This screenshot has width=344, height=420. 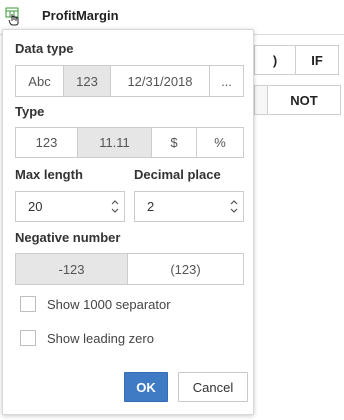 What do you see at coordinates (30, 111) in the screenshot?
I see `type-label: Type` at bounding box center [30, 111].